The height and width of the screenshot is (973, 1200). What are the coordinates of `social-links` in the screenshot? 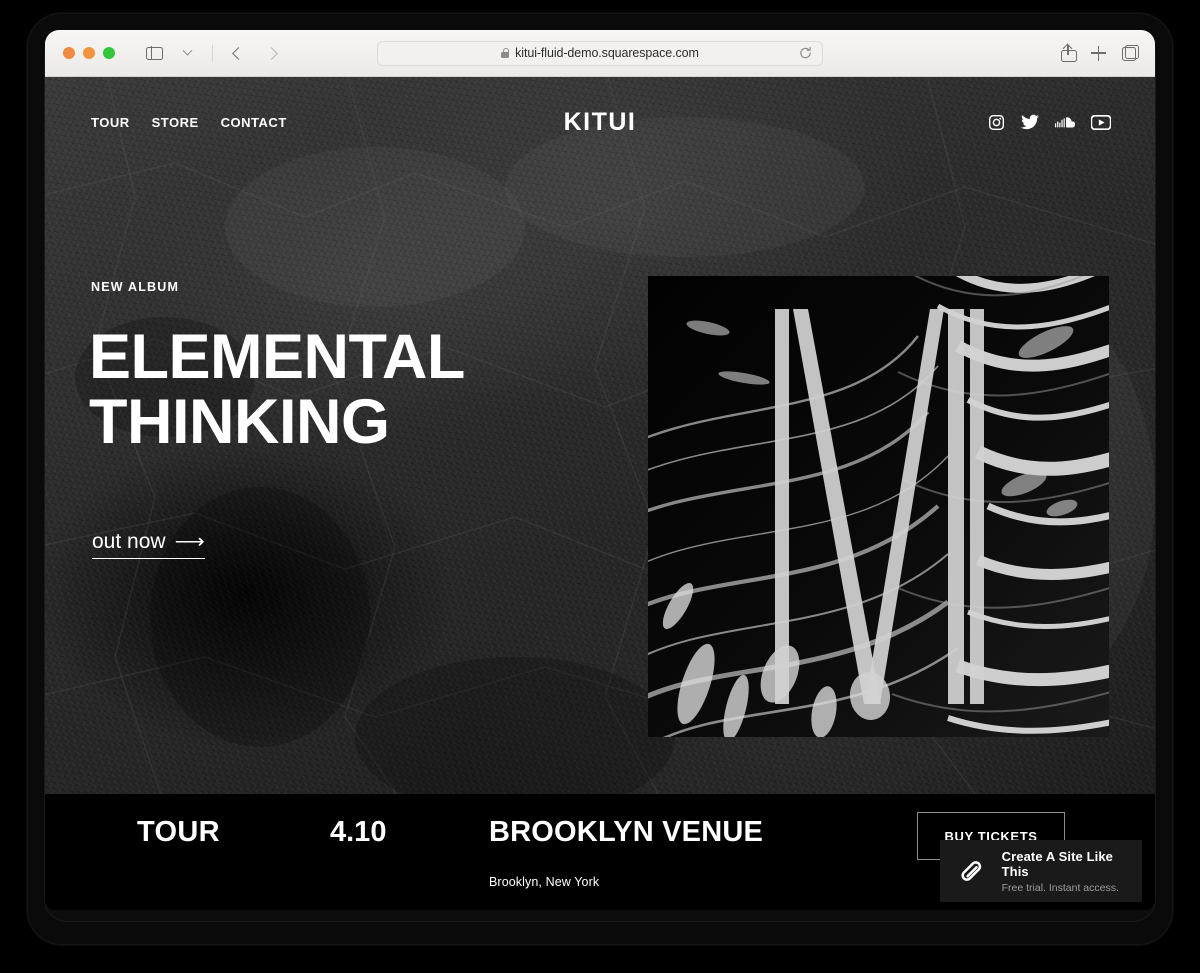 It's located at (1049, 122).